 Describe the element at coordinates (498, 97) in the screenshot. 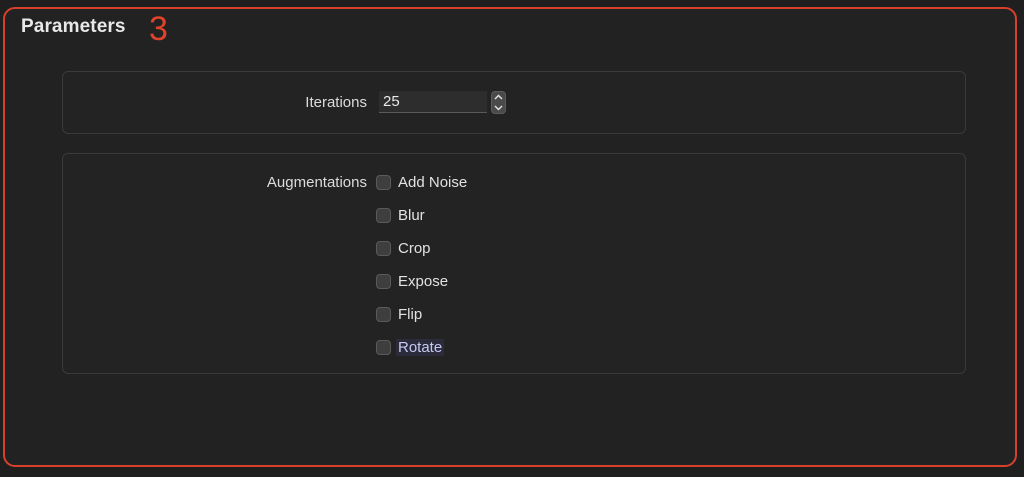

I see `chevron-up-icon` at that location.